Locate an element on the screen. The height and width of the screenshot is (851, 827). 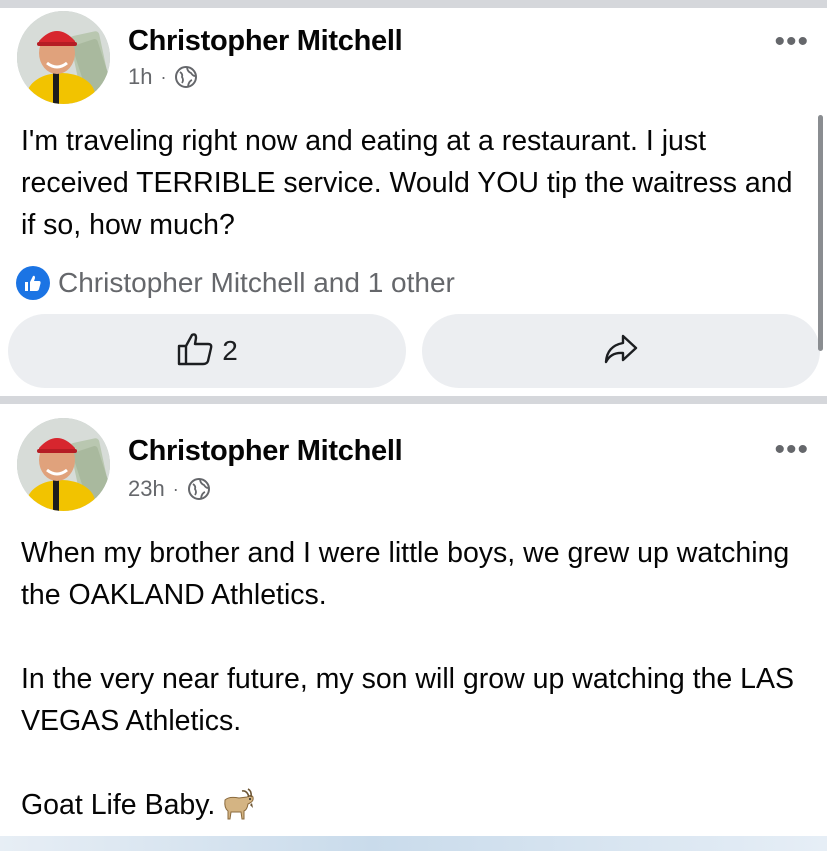
feed-separator-top is located at coordinates (413, 4).